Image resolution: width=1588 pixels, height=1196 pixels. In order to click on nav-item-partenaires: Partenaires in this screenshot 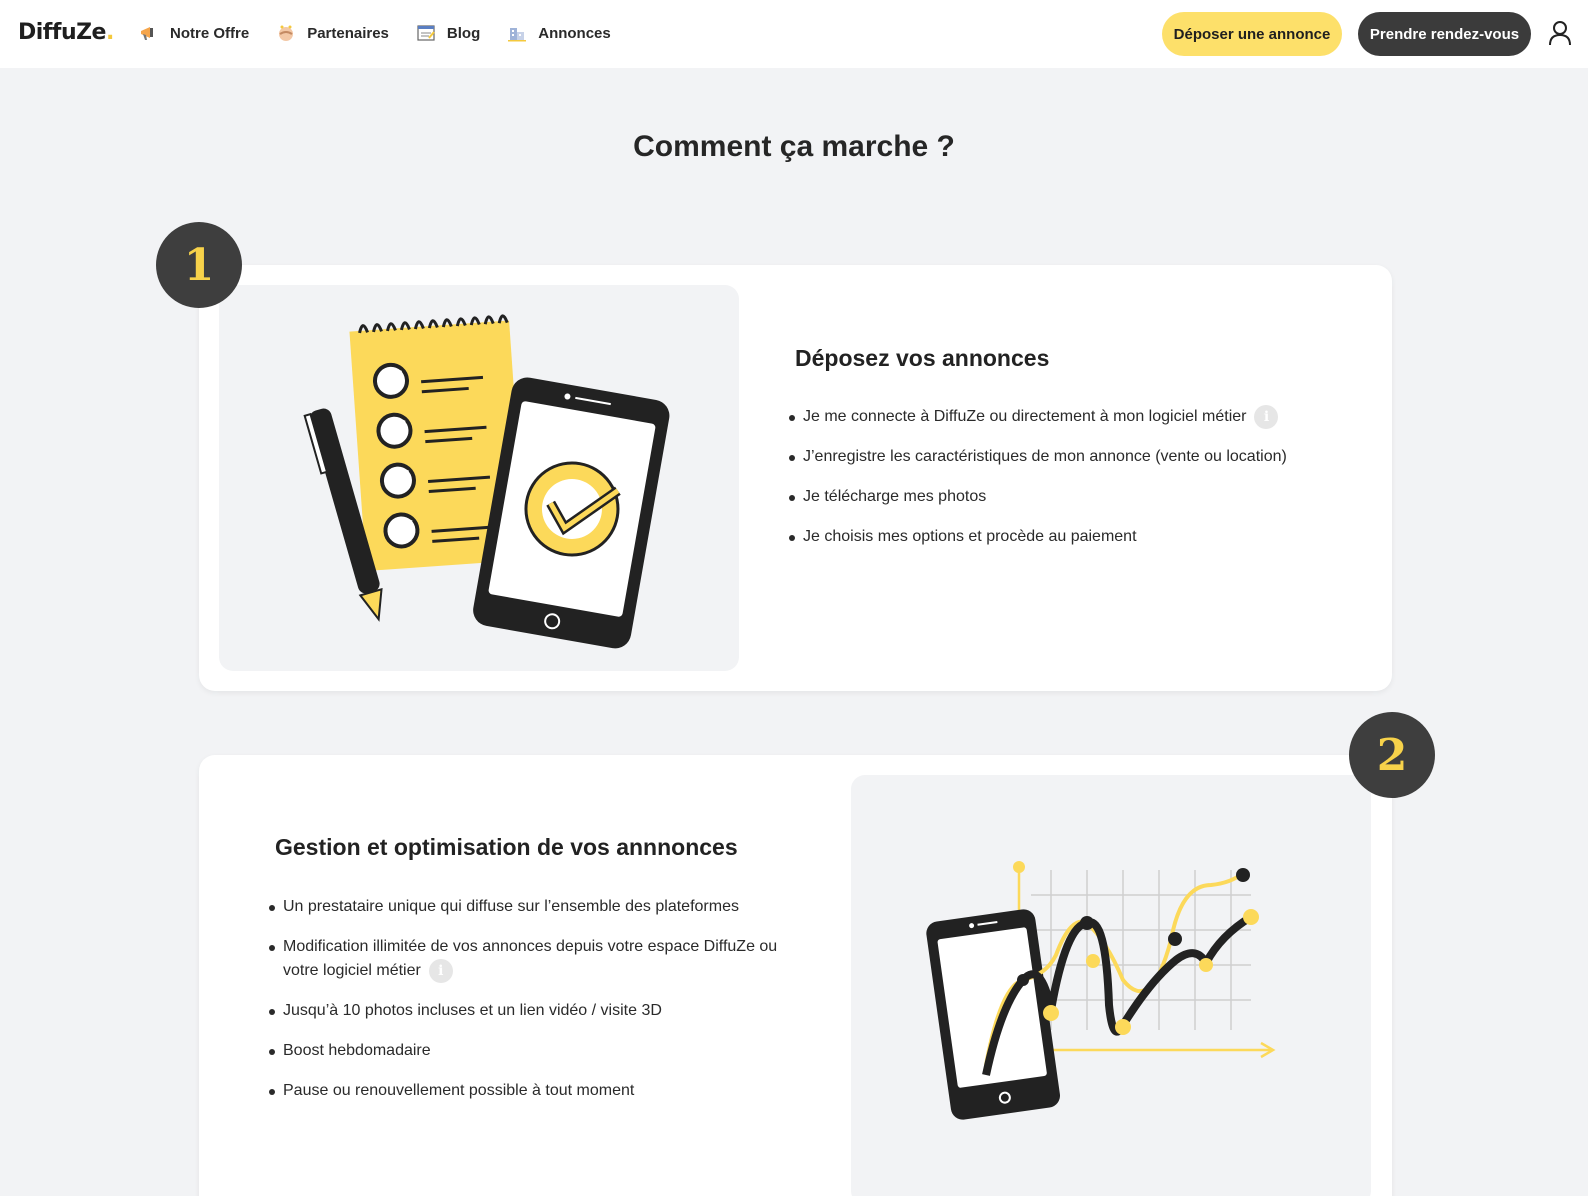, I will do `click(332, 33)`.